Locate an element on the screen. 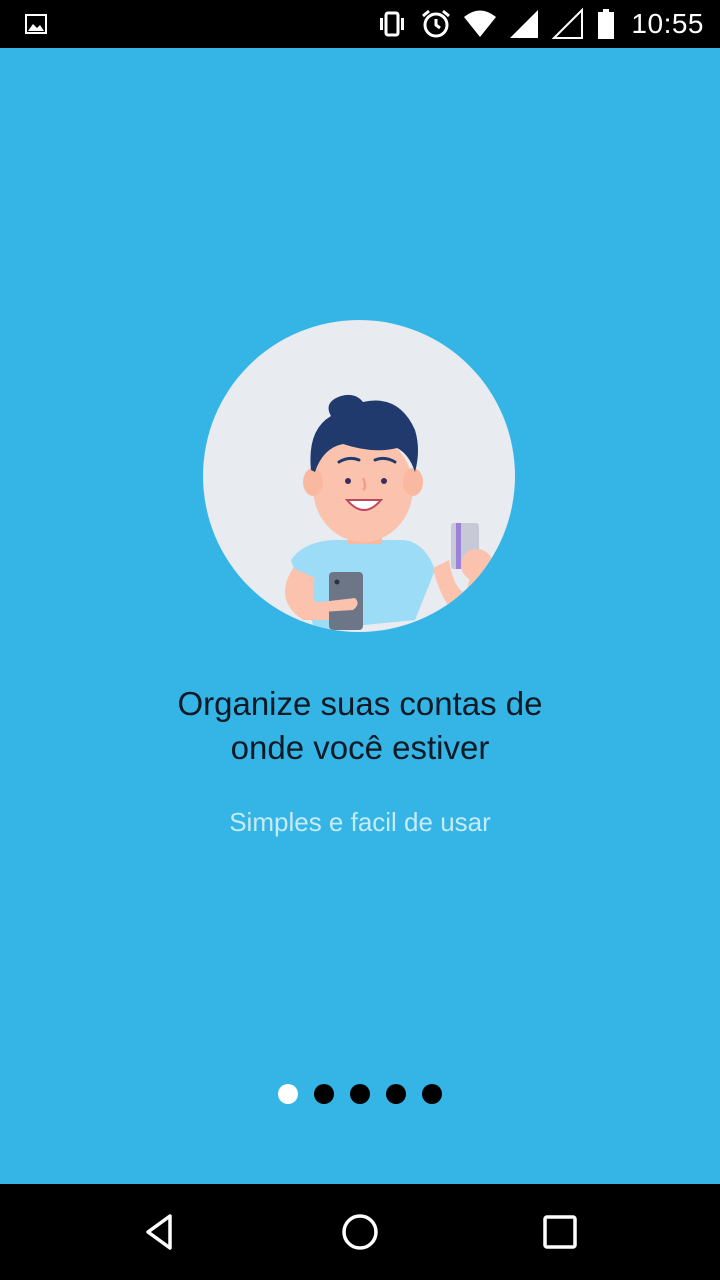 This screenshot has height=1280, width=720. page-indicator is located at coordinates (360, 1094).